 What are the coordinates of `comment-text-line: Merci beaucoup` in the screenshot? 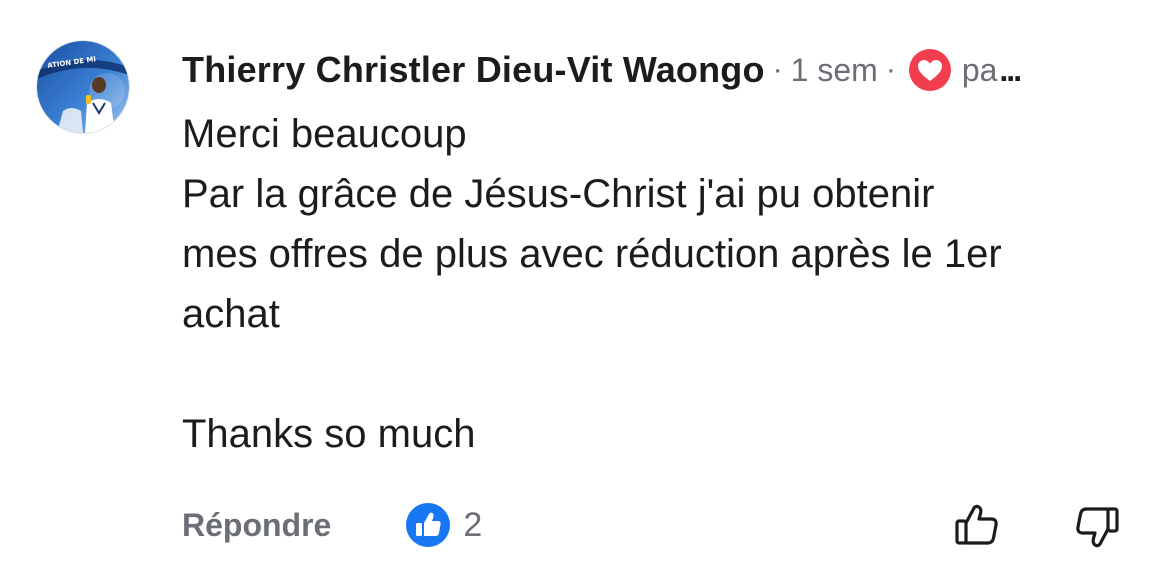 It's located at (324, 134).